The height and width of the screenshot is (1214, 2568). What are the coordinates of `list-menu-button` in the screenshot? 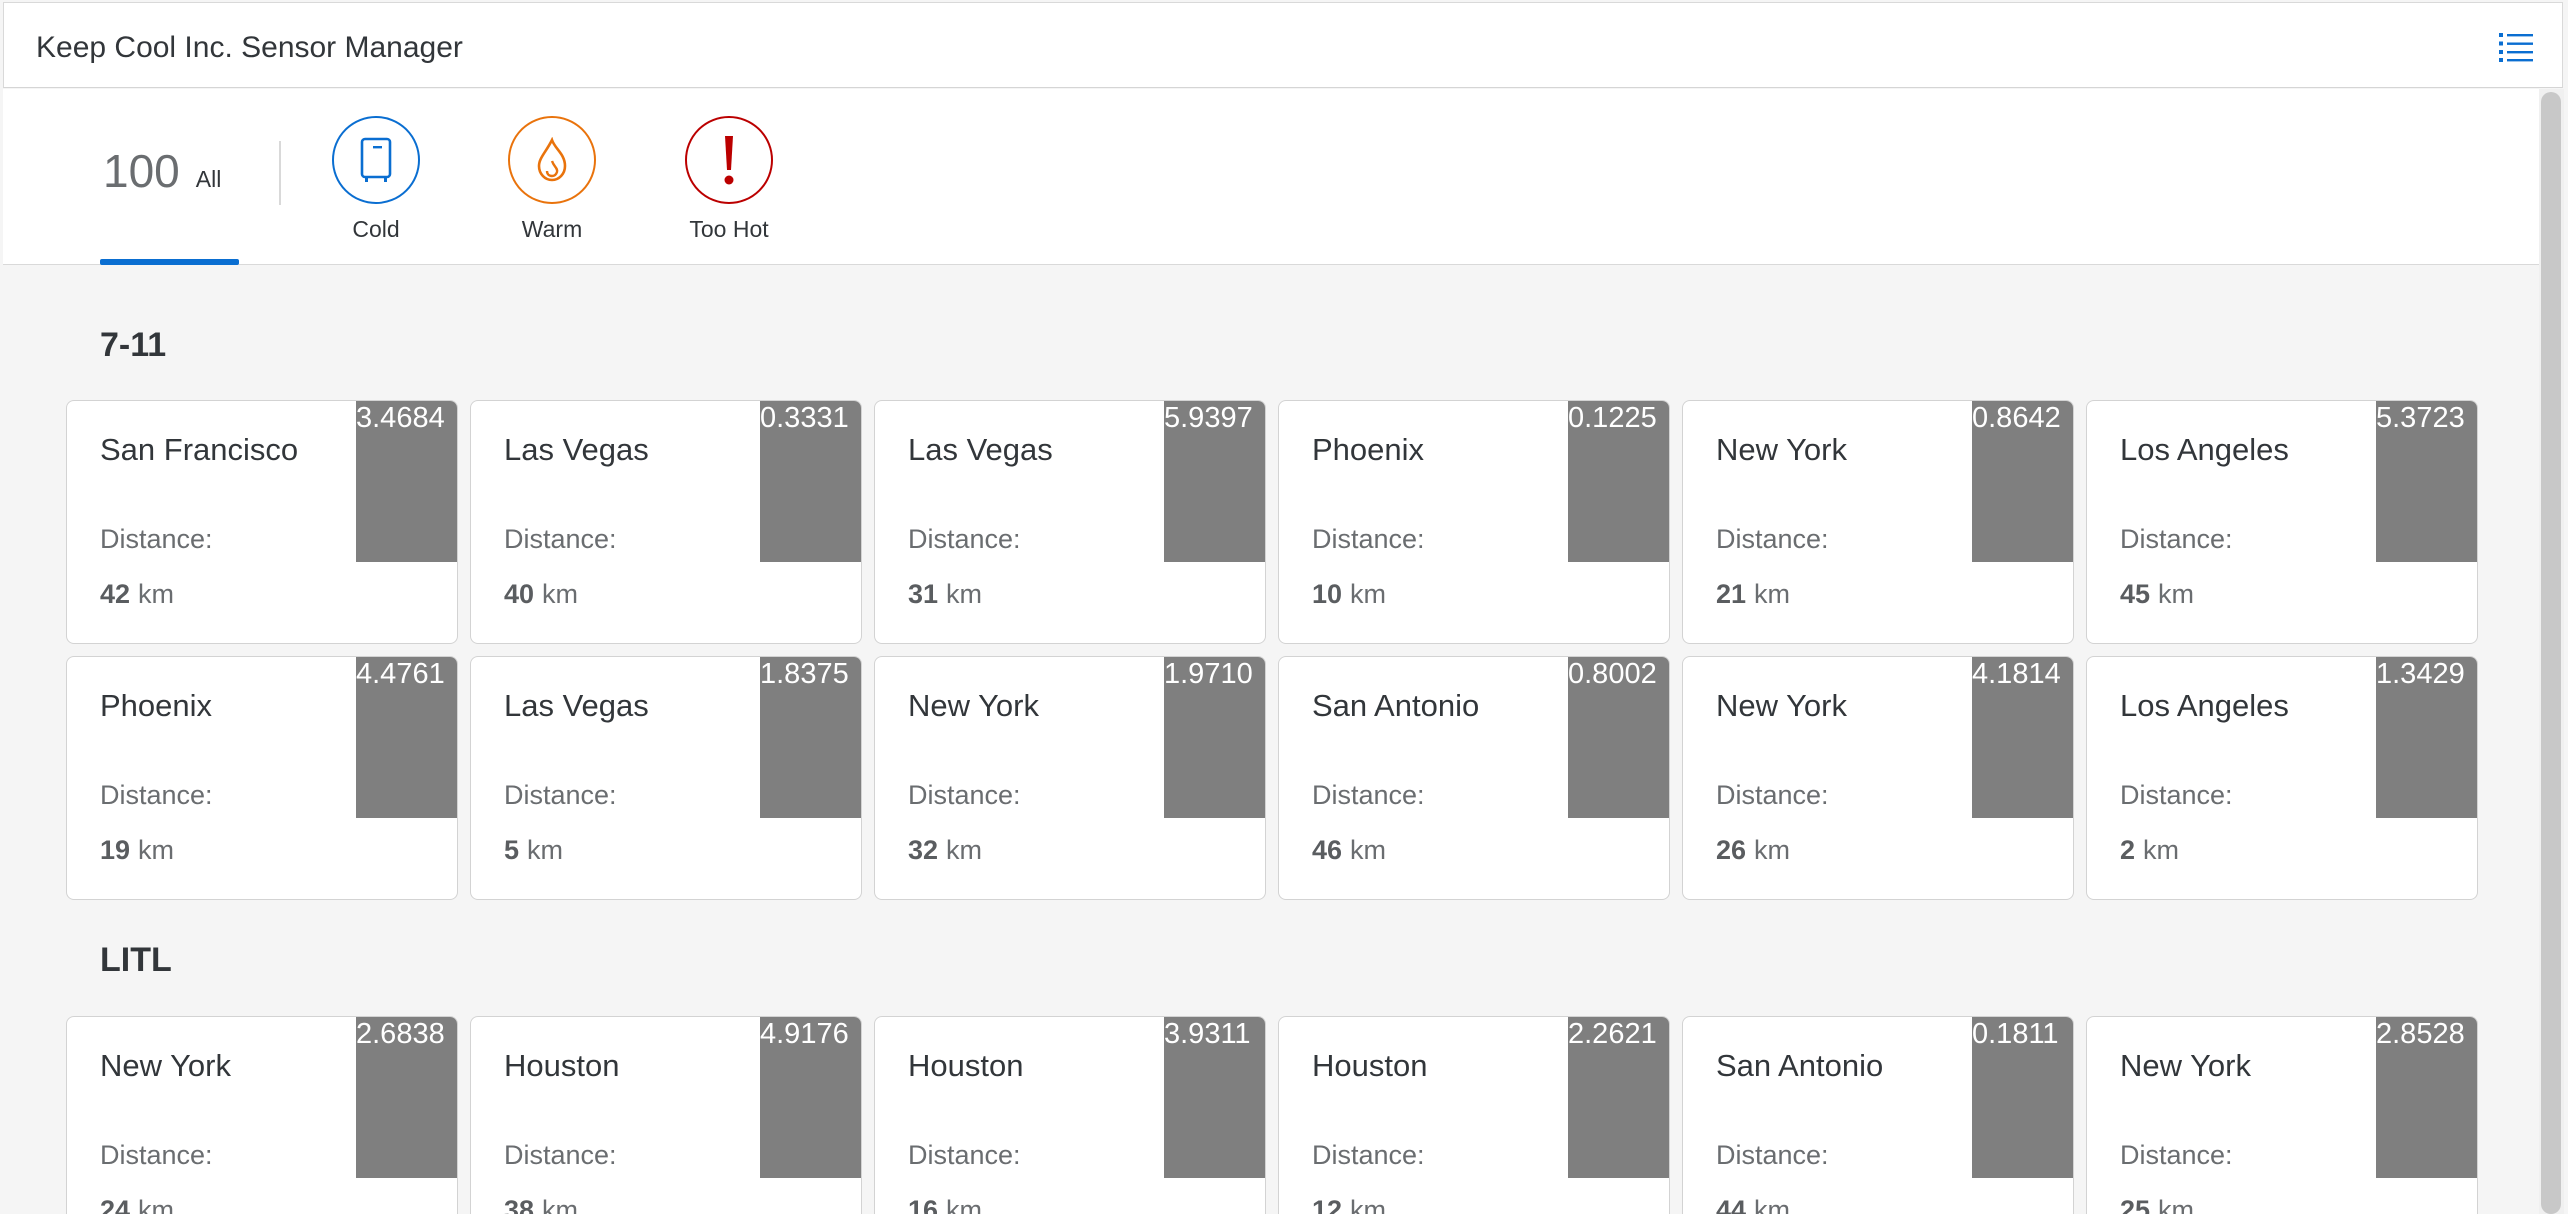 It's located at (2516, 47).